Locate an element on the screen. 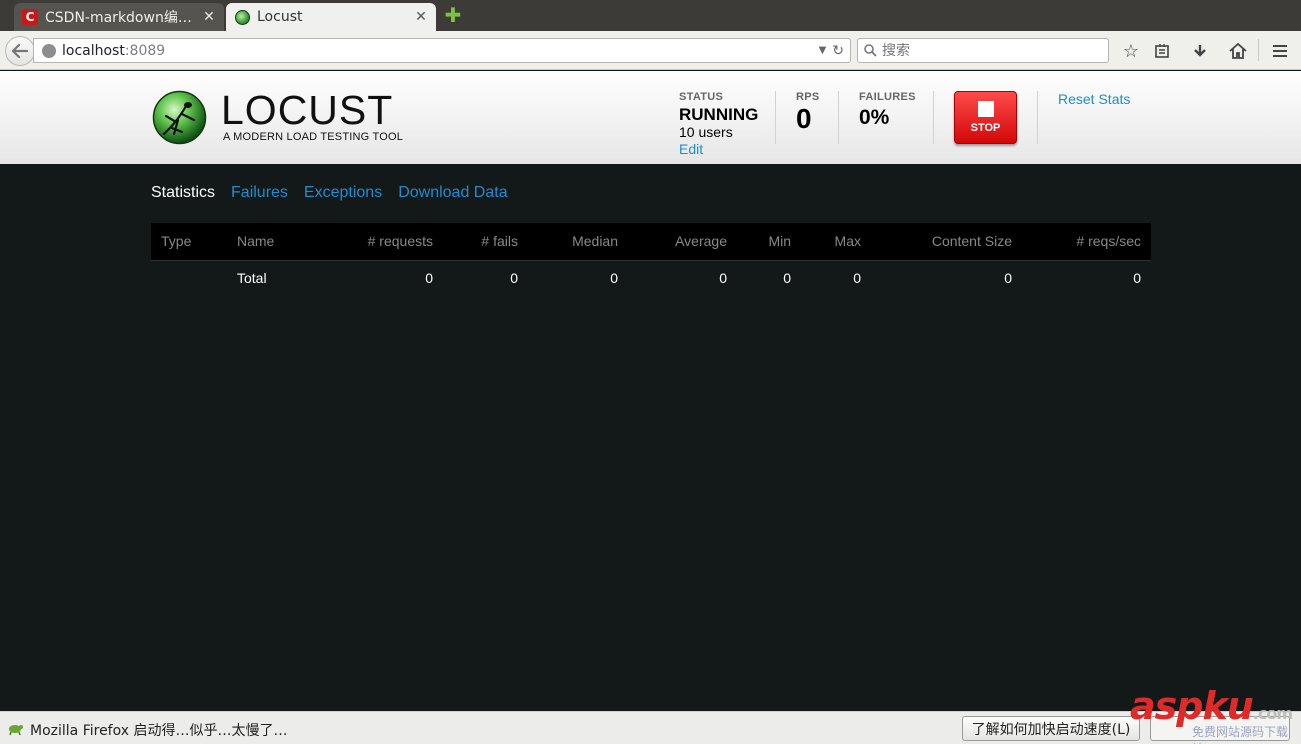  search-icon is located at coordinates (870, 50).